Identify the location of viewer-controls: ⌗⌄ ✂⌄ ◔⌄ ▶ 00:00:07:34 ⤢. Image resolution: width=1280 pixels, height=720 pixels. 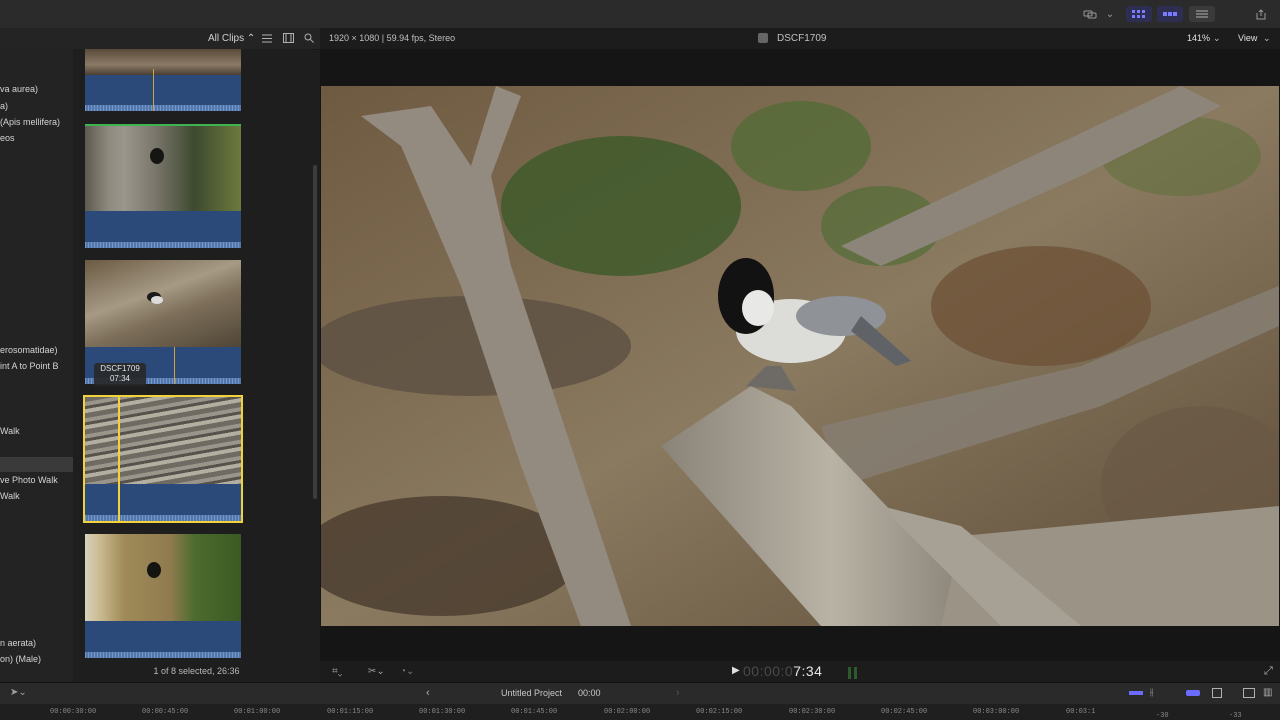
(800, 671).